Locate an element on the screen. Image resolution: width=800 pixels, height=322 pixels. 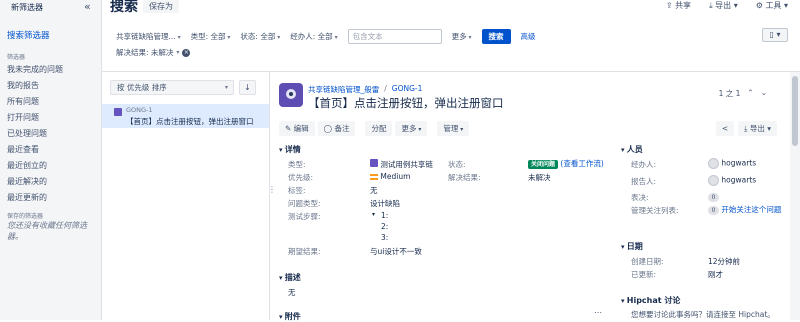
admin-button: 管理 is located at coordinates (453, 128).